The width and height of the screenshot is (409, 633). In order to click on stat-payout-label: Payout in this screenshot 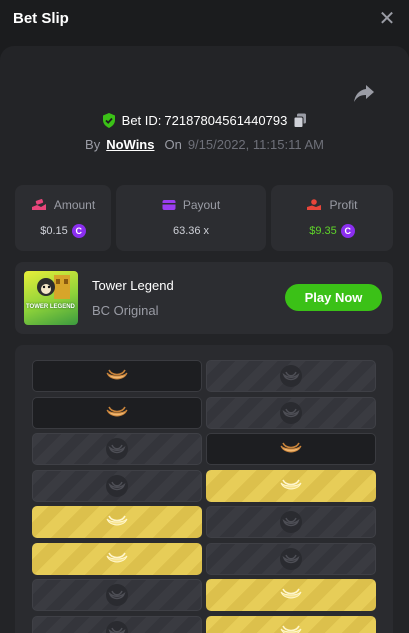, I will do `click(201, 205)`.